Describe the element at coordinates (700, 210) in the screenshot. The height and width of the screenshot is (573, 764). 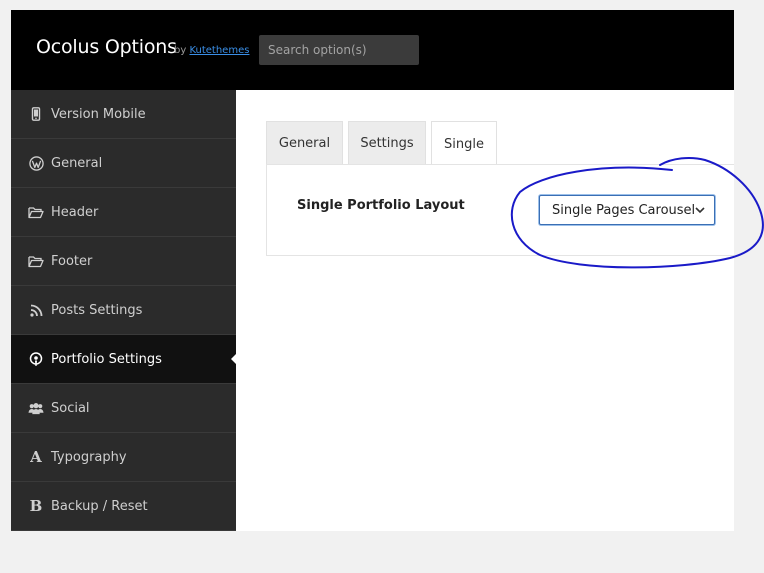
I see `chevron-down-icon` at that location.